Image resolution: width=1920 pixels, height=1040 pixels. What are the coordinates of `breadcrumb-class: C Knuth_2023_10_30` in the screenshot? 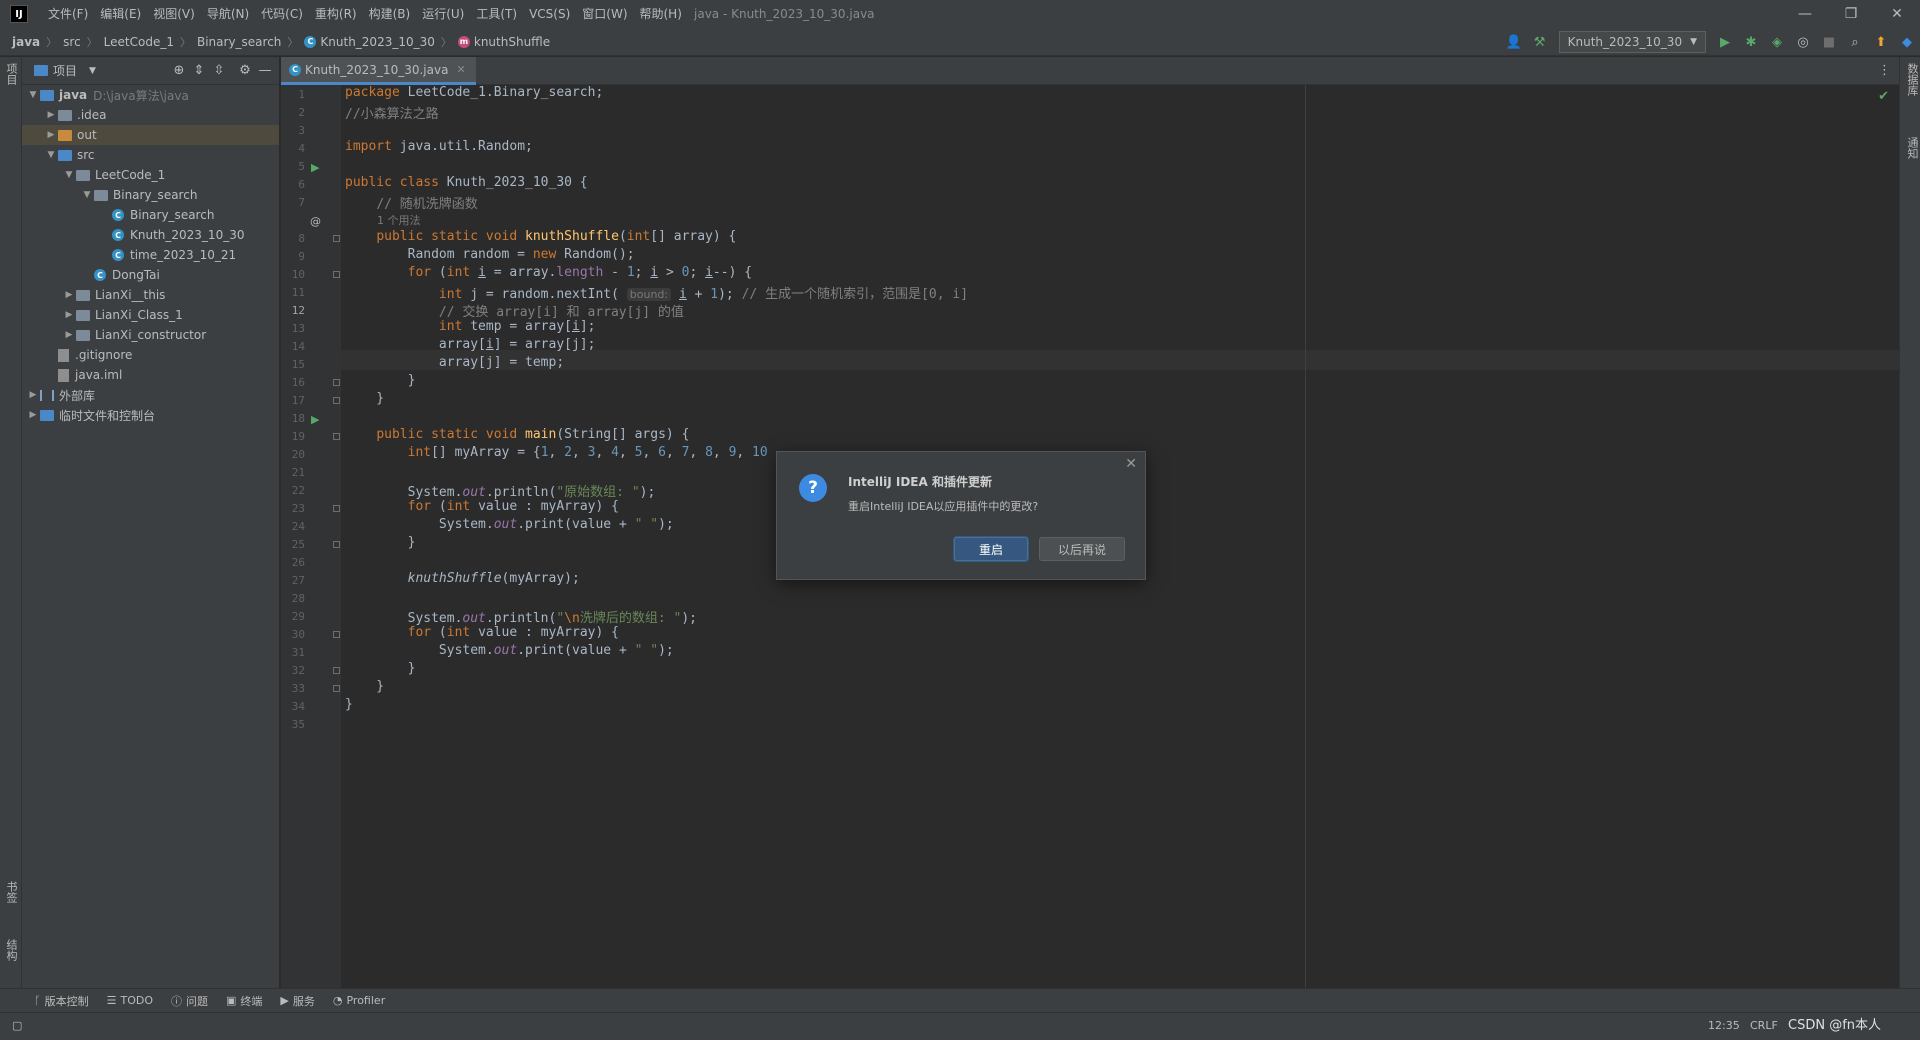 It's located at (369, 42).